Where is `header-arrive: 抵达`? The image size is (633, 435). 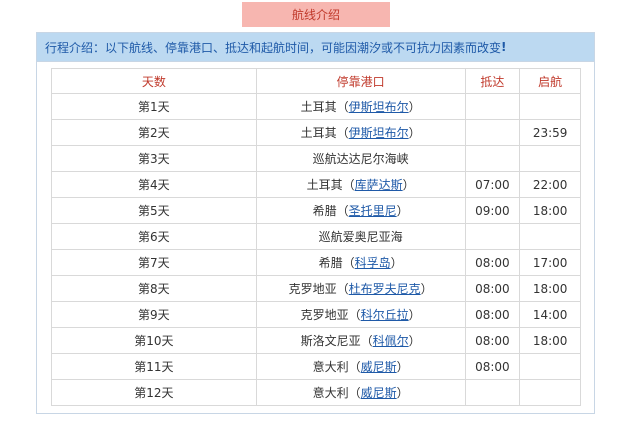 header-arrive: 抵达 is located at coordinates (492, 81).